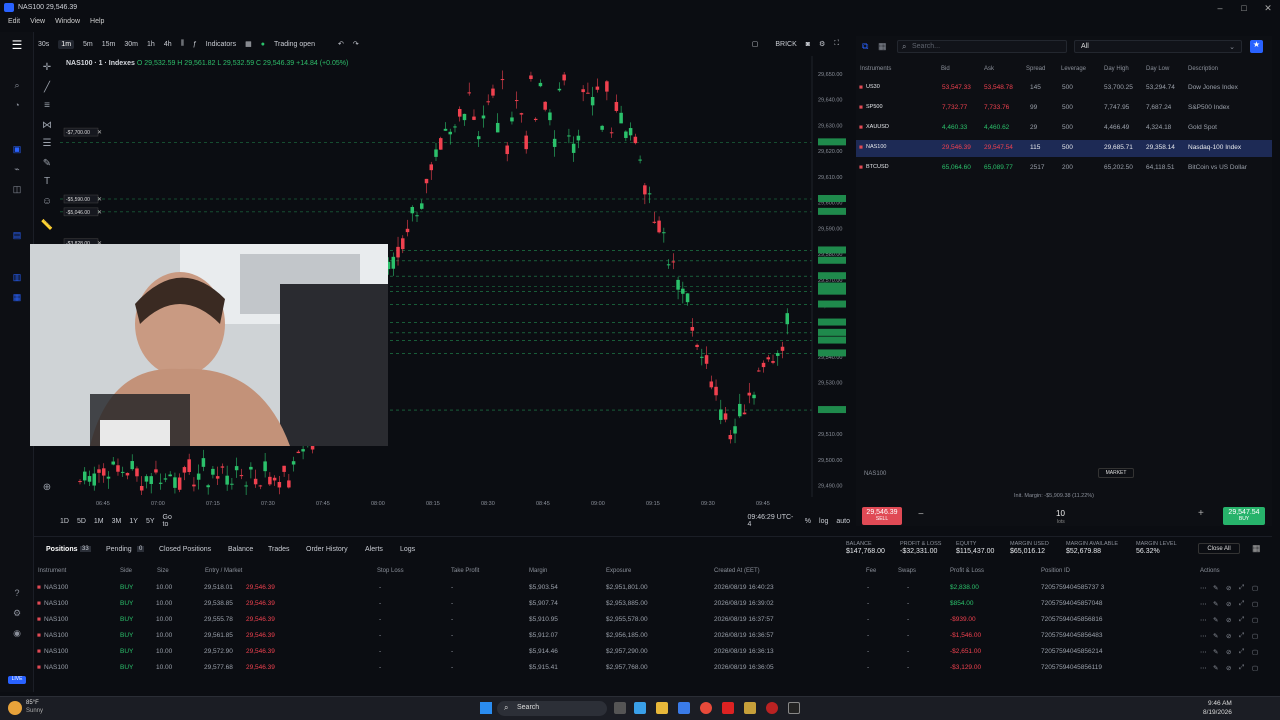 This screenshot has height=720, width=1280. I want to click on ruler-icon: 📏, so click(47, 226).